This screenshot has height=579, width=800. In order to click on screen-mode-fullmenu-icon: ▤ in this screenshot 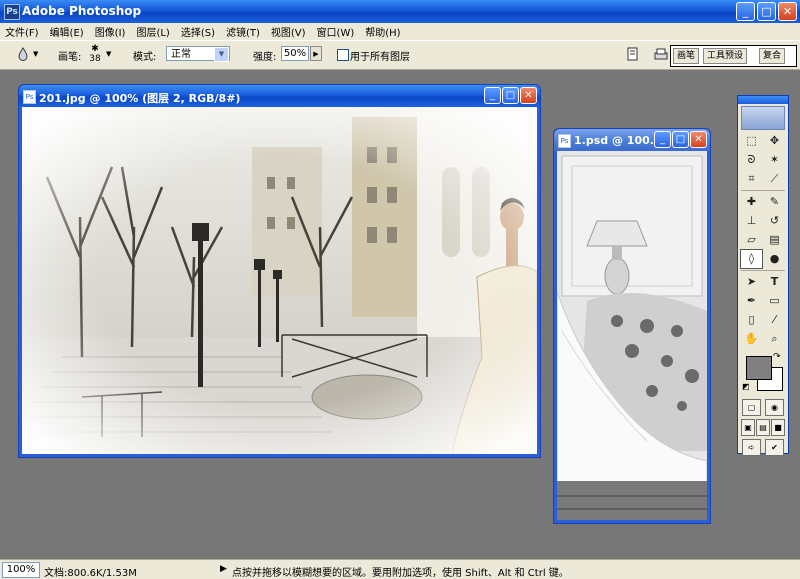, I will do `click(763, 427)`.